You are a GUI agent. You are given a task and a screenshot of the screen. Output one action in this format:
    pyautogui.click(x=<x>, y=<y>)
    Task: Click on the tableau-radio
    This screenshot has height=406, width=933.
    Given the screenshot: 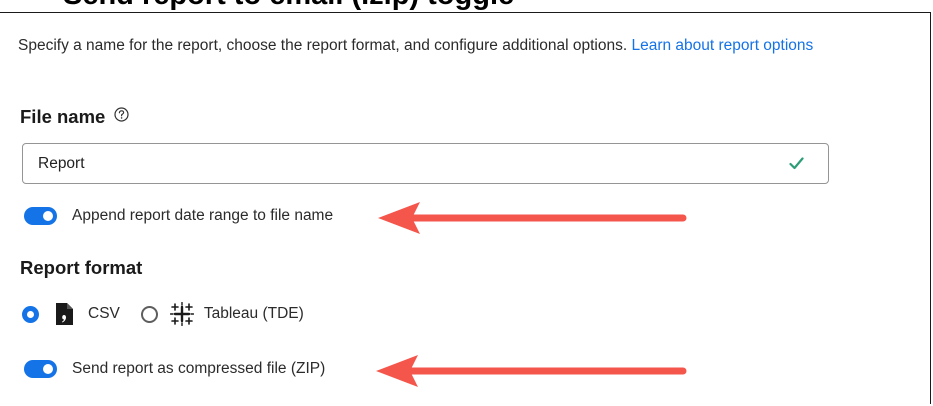 What is the action you would take?
    pyautogui.click(x=149, y=314)
    